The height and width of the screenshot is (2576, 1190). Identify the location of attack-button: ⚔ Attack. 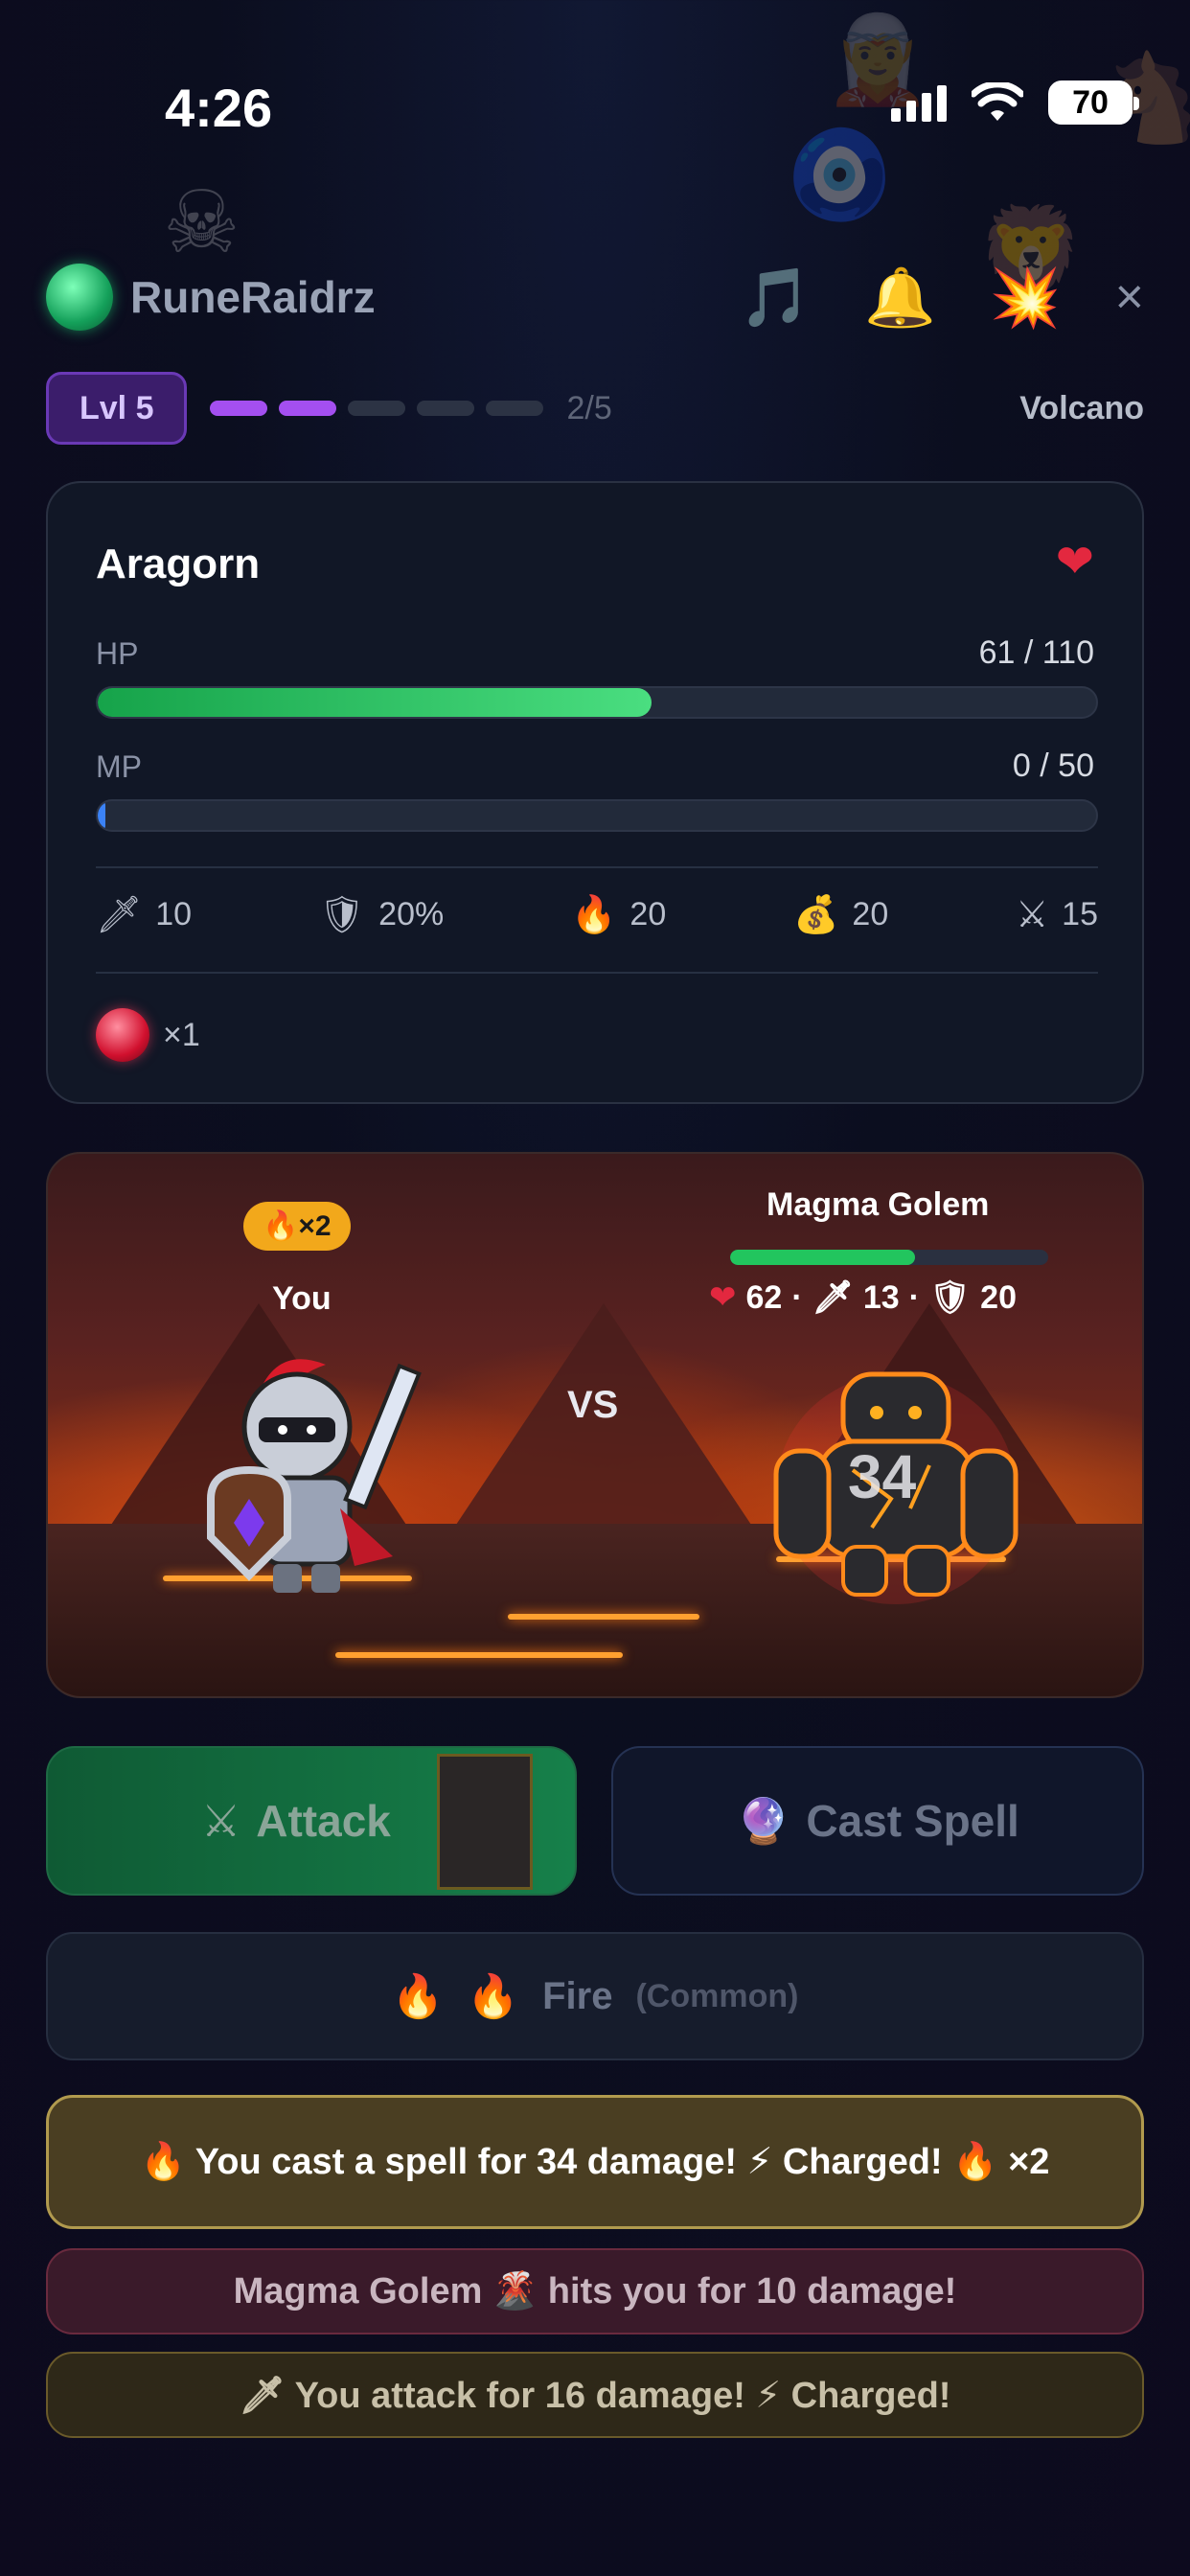
(311, 1821).